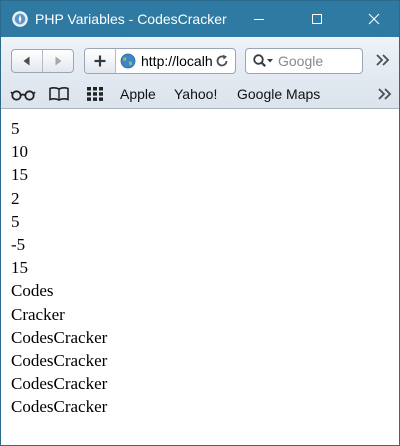 The image size is (400, 446). Describe the element at coordinates (19, 152) in the screenshot. I see `output-line: 10` at that location.